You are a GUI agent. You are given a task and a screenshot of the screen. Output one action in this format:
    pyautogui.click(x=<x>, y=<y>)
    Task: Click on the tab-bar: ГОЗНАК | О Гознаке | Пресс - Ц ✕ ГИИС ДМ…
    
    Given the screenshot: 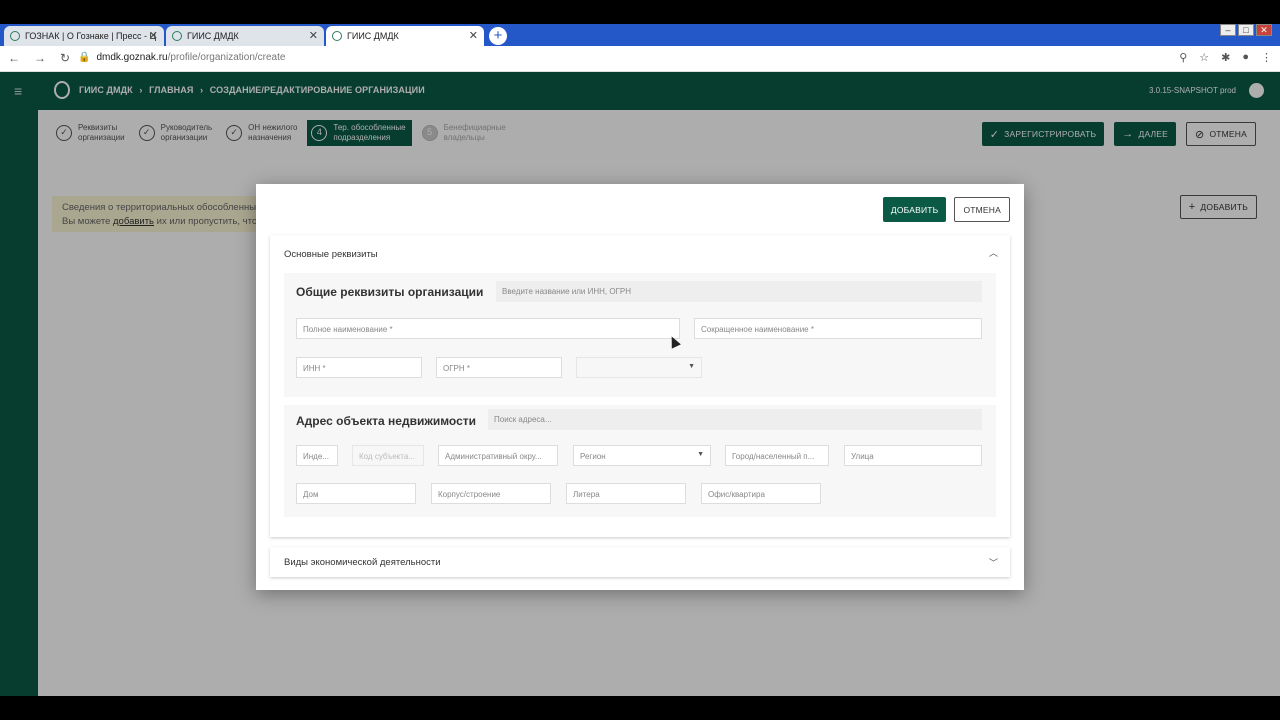 What is the action you would take?
    pyautogui.click(x=640, y=35)
    